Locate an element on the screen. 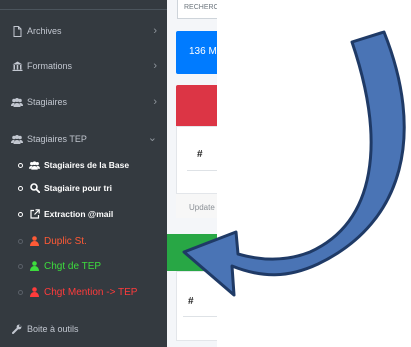  chevron-down-icon: ⌄ is located at coordinates (152, 138).